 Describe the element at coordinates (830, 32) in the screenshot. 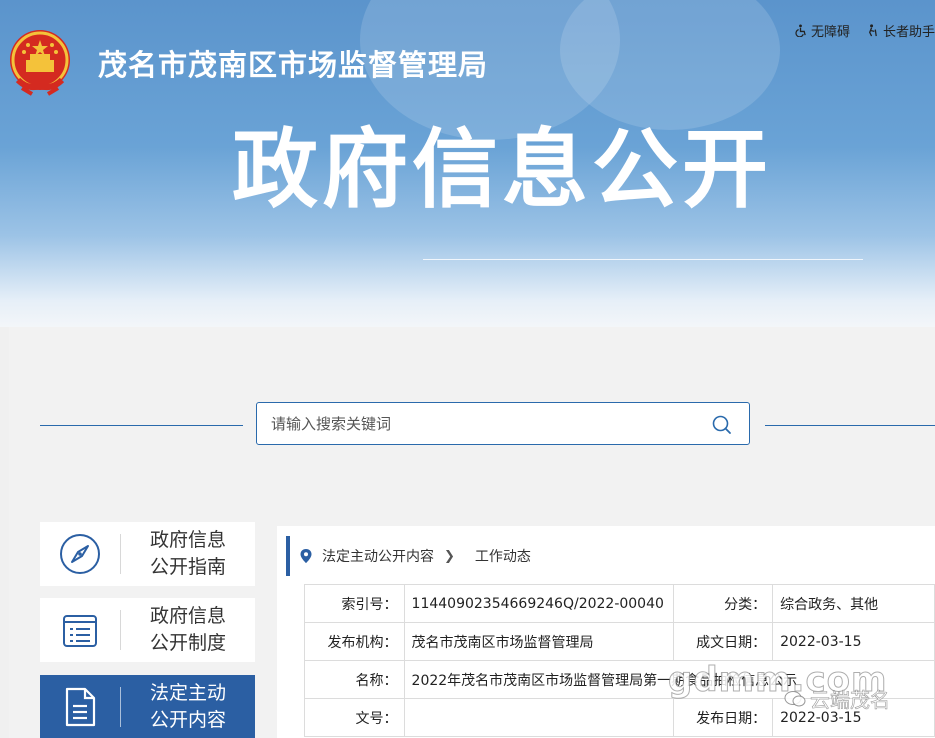

I see `accessibility-label: 无障碍` at that location.